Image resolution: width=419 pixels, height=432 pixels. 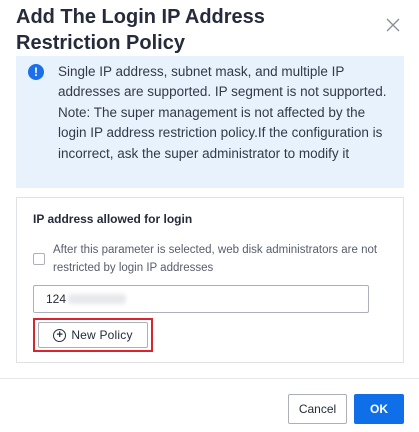 I want to click on new-policy-button: + New Policy, so click(x=93, y=335).